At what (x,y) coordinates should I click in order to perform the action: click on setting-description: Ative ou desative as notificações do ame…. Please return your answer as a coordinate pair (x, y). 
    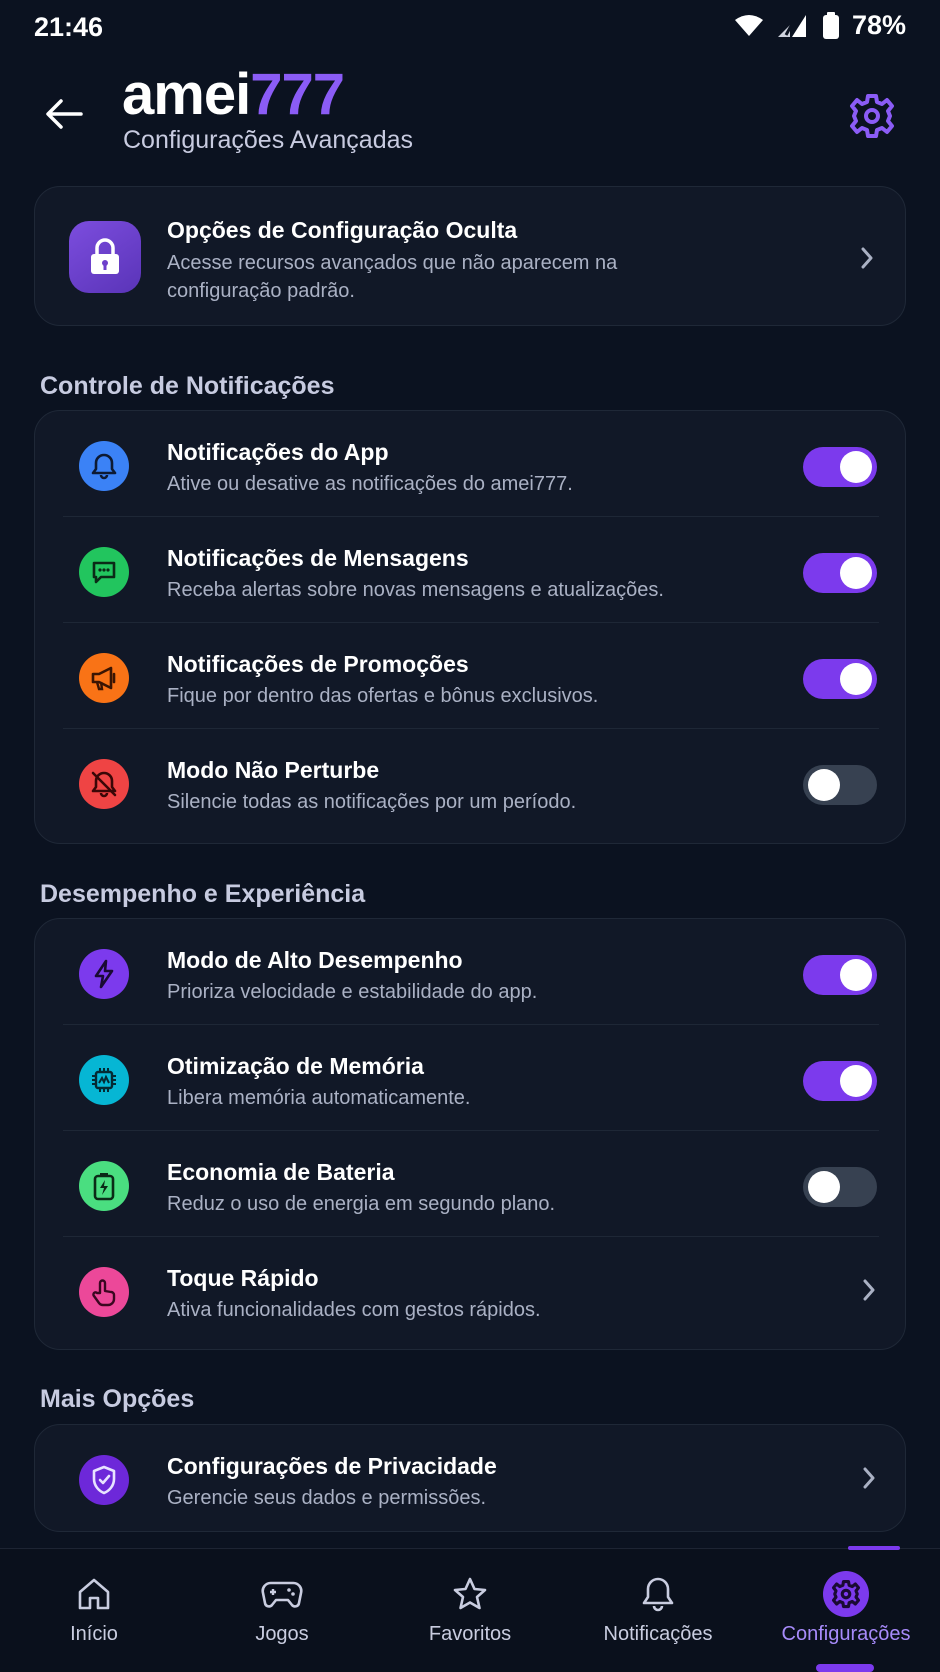
    Looking at the image, I should click on (370, 484).